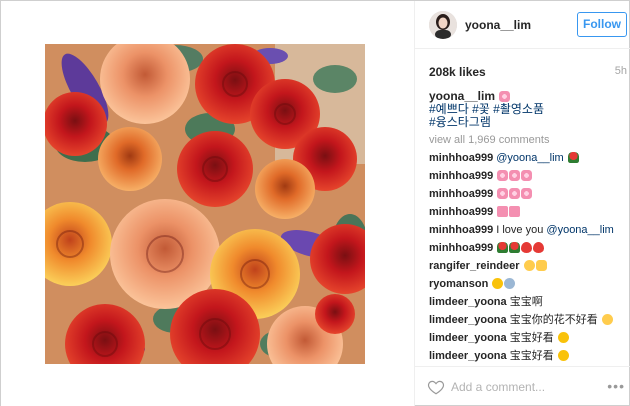 The image size is (630, 406). I want to click on caption-hashtags-line-2: #융스타그램, so click(528, 122).